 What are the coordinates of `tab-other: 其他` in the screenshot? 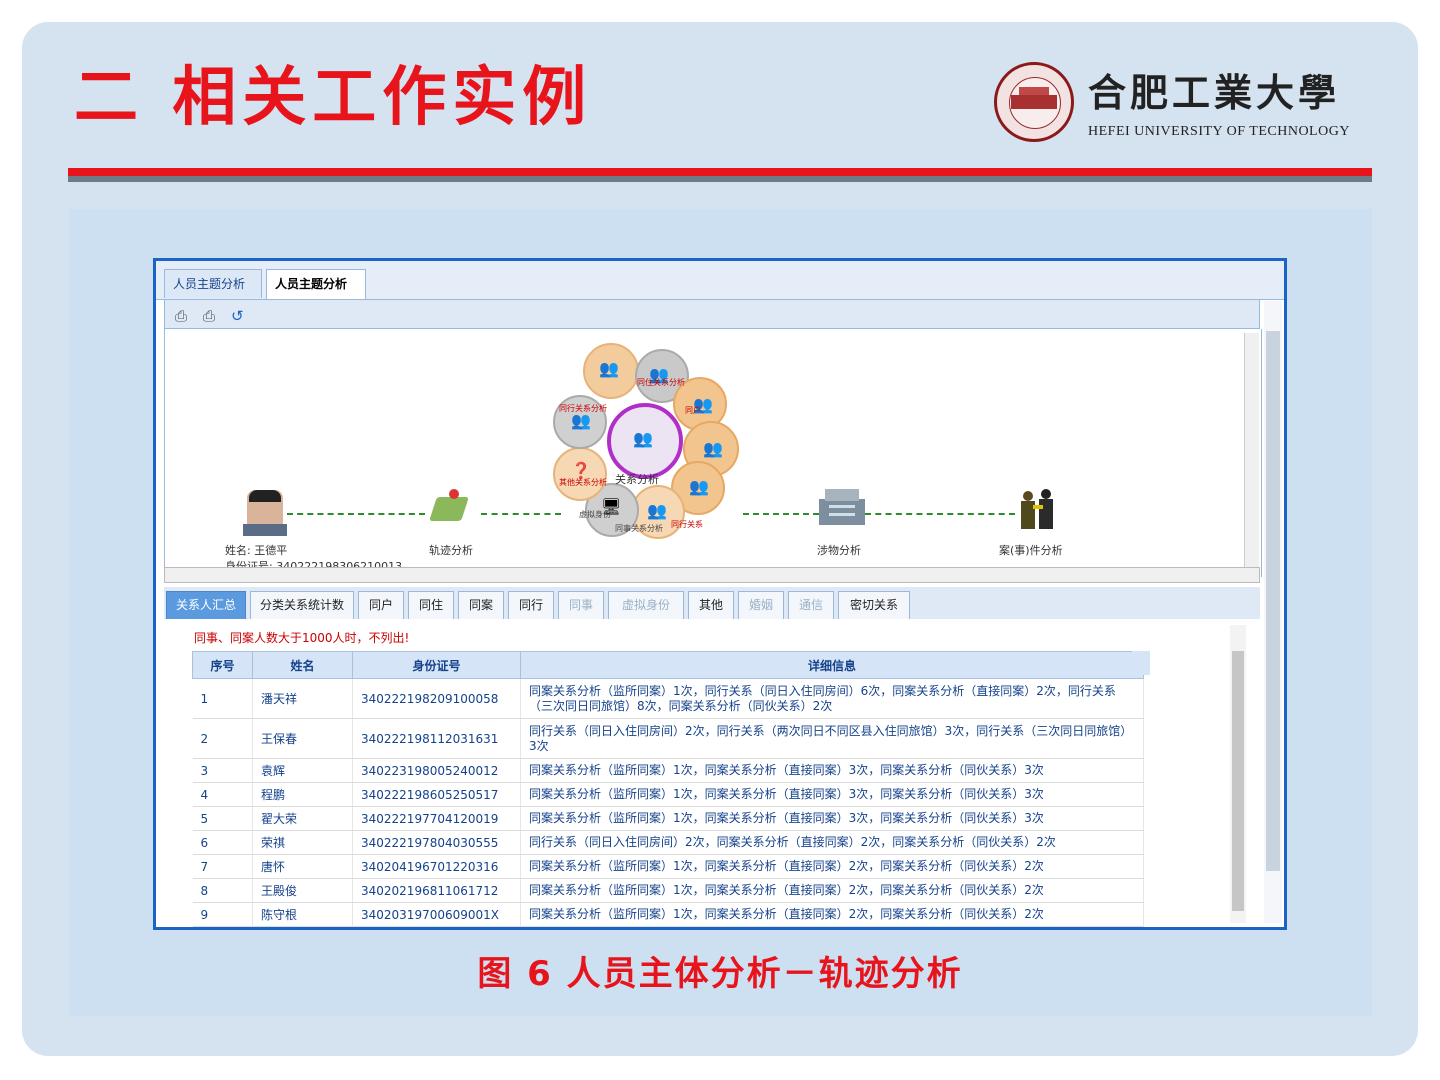 It's located at (711, 605).